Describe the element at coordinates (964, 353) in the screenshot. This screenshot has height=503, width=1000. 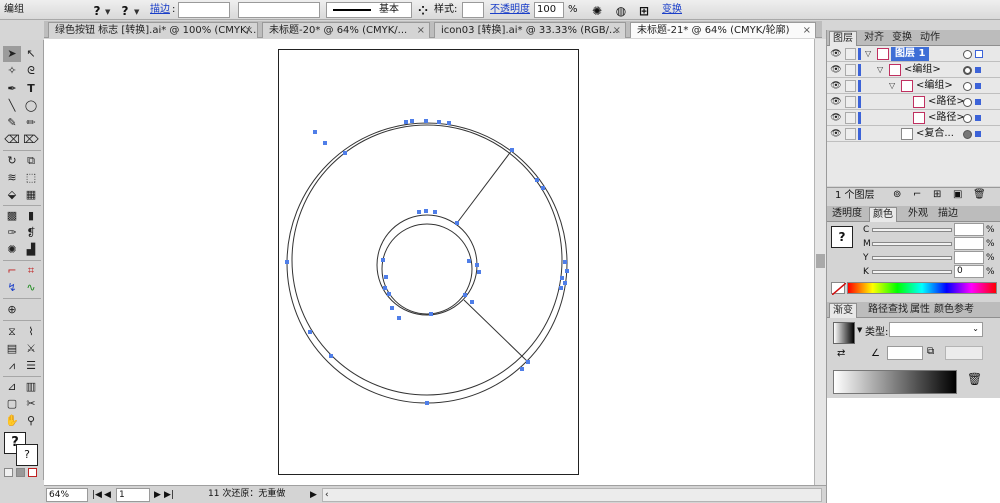
I see `aspect-field` at that location.